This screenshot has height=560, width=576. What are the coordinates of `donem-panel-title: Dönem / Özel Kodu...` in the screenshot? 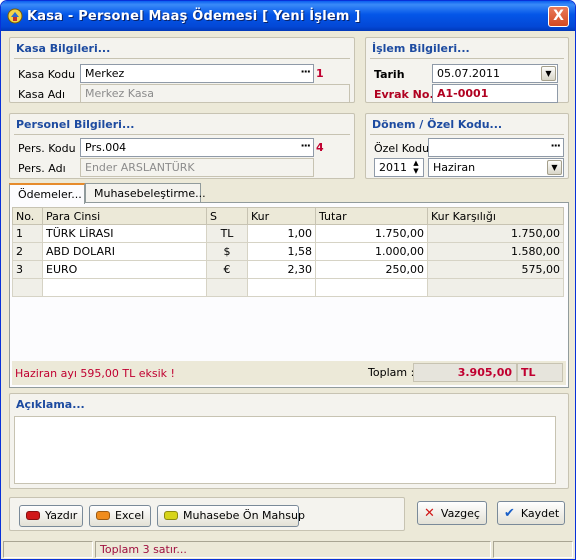 It's located at (437, 124).